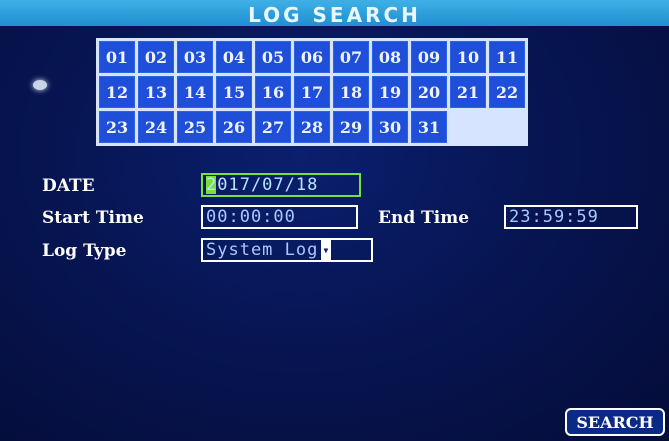 The image size is (669, 441). I want to click on day-cell-05: 05, so click(273, 57).